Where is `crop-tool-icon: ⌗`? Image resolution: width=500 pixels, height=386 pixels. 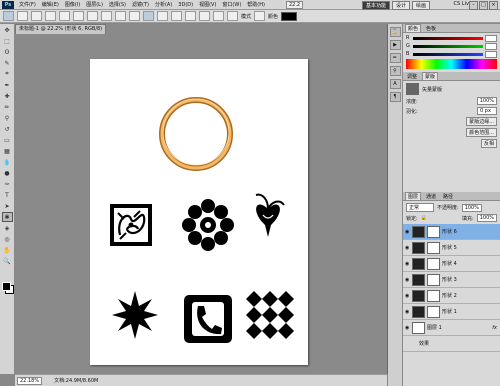
crop-tool-icon: ⌗ is located at coordinates (7, 74).